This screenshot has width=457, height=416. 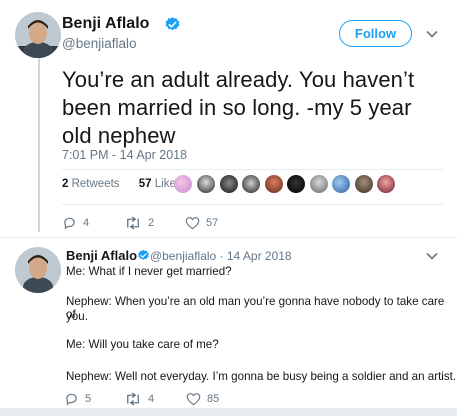 I want to click on reply-author-name: Benji Aflalo, so click(x=101, y=255).